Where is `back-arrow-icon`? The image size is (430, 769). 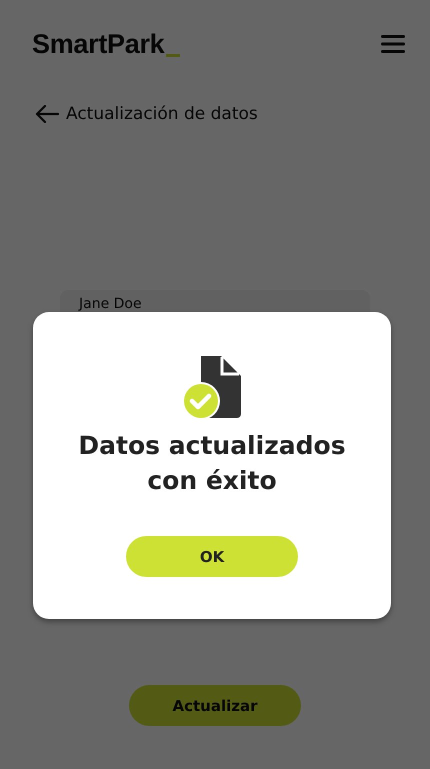
back-arrow-icon is located at coordinates (47, 114).